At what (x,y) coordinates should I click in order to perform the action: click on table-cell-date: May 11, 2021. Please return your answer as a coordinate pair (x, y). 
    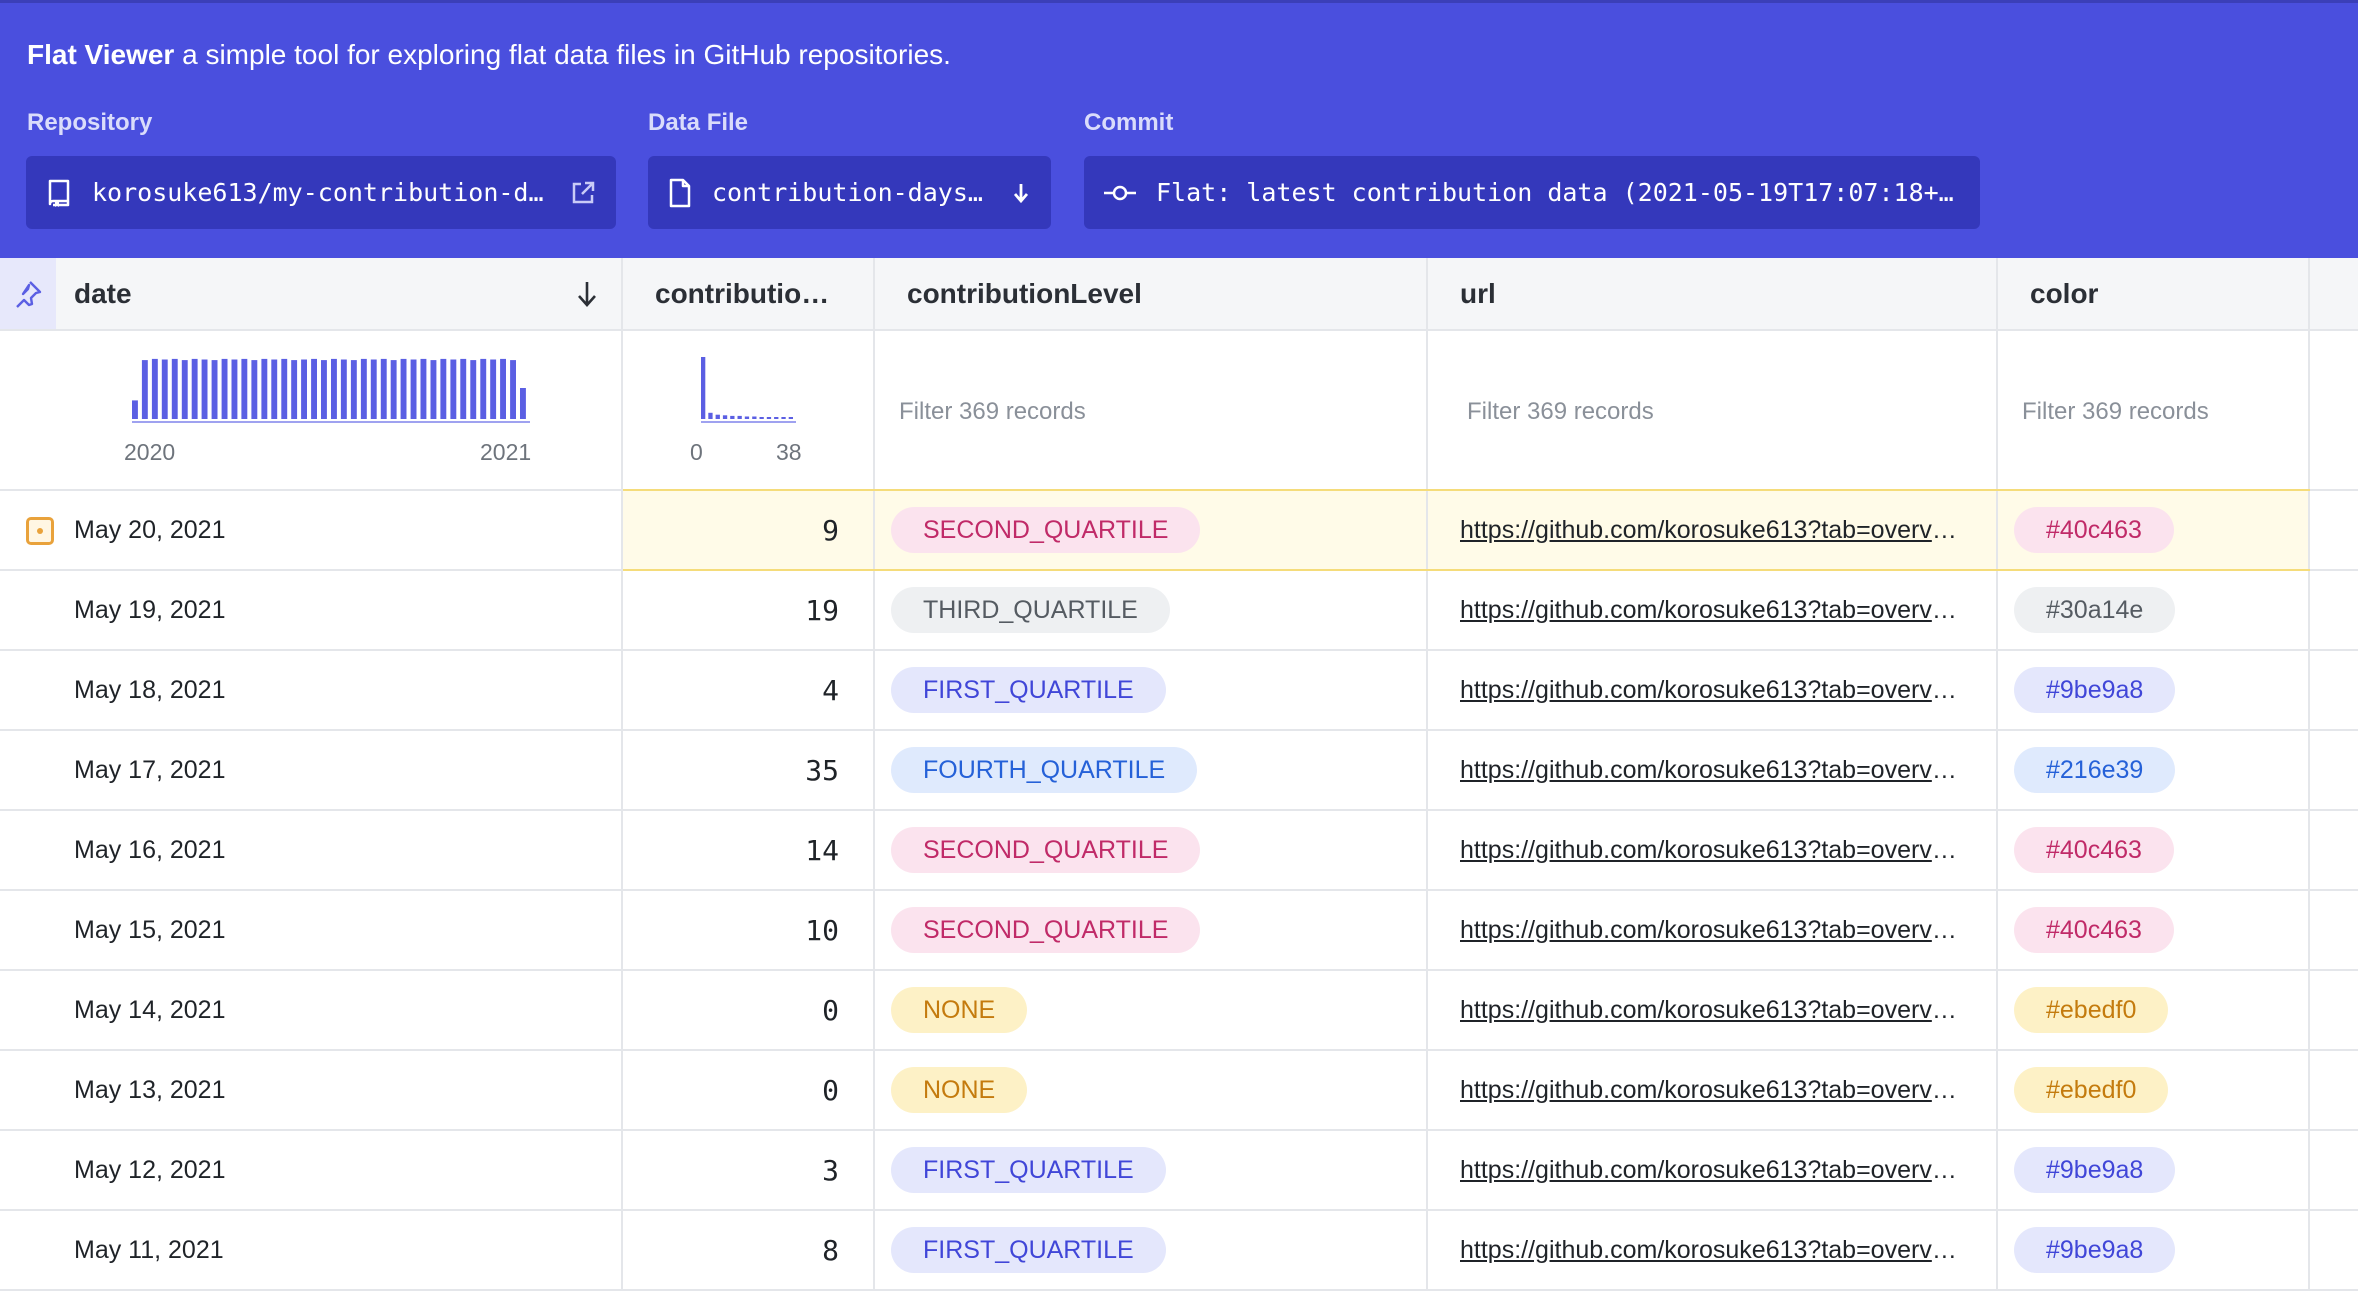
    Looking at the image, I should click on (311, 1251).